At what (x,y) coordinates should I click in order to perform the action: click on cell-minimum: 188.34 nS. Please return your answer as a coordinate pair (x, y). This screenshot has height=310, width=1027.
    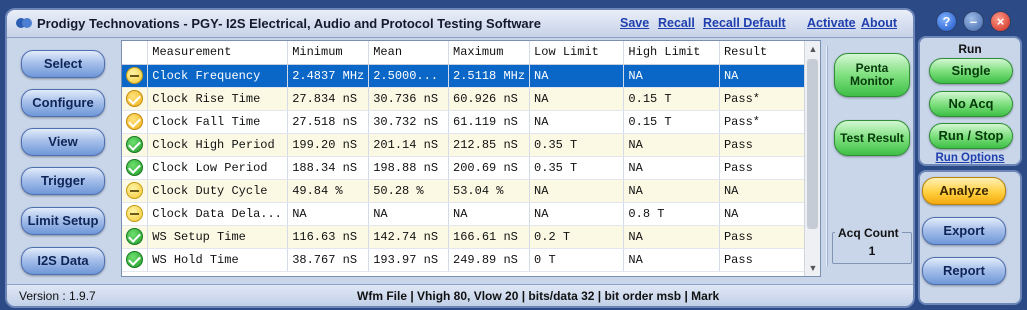
    Looking at the image, I should click on (328, 168).